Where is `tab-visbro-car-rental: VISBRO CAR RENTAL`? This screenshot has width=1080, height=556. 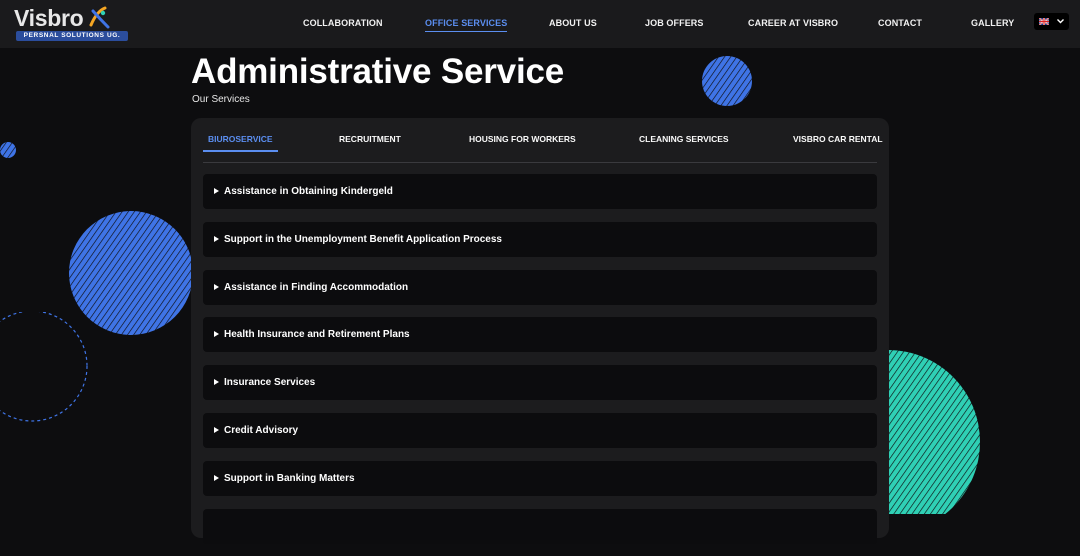
tab-visbro-car-rental: VISBRO CAR RENTAL is located at coordinates (838, 142).